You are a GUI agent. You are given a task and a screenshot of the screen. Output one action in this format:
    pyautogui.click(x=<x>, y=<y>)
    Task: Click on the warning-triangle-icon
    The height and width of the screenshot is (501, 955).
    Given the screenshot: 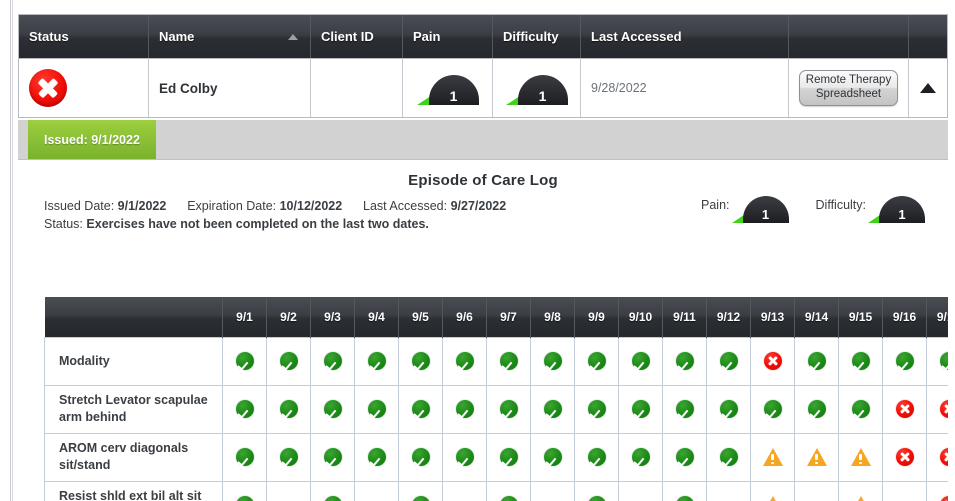 What is the action you would take?
    pyautogui.click(x=772, y=457)
    